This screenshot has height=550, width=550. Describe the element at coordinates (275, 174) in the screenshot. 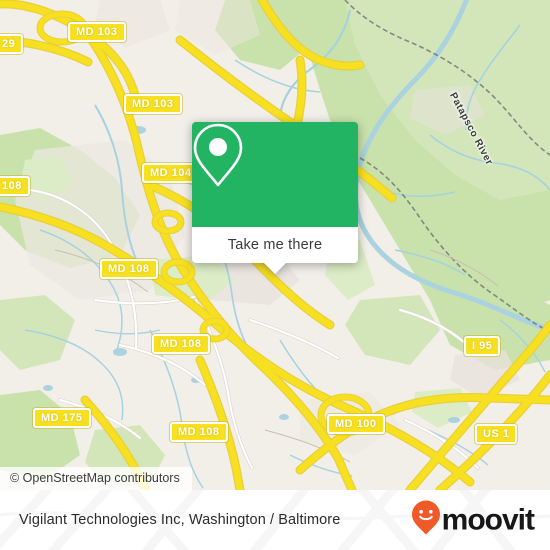

I see `popup-header` at that location.